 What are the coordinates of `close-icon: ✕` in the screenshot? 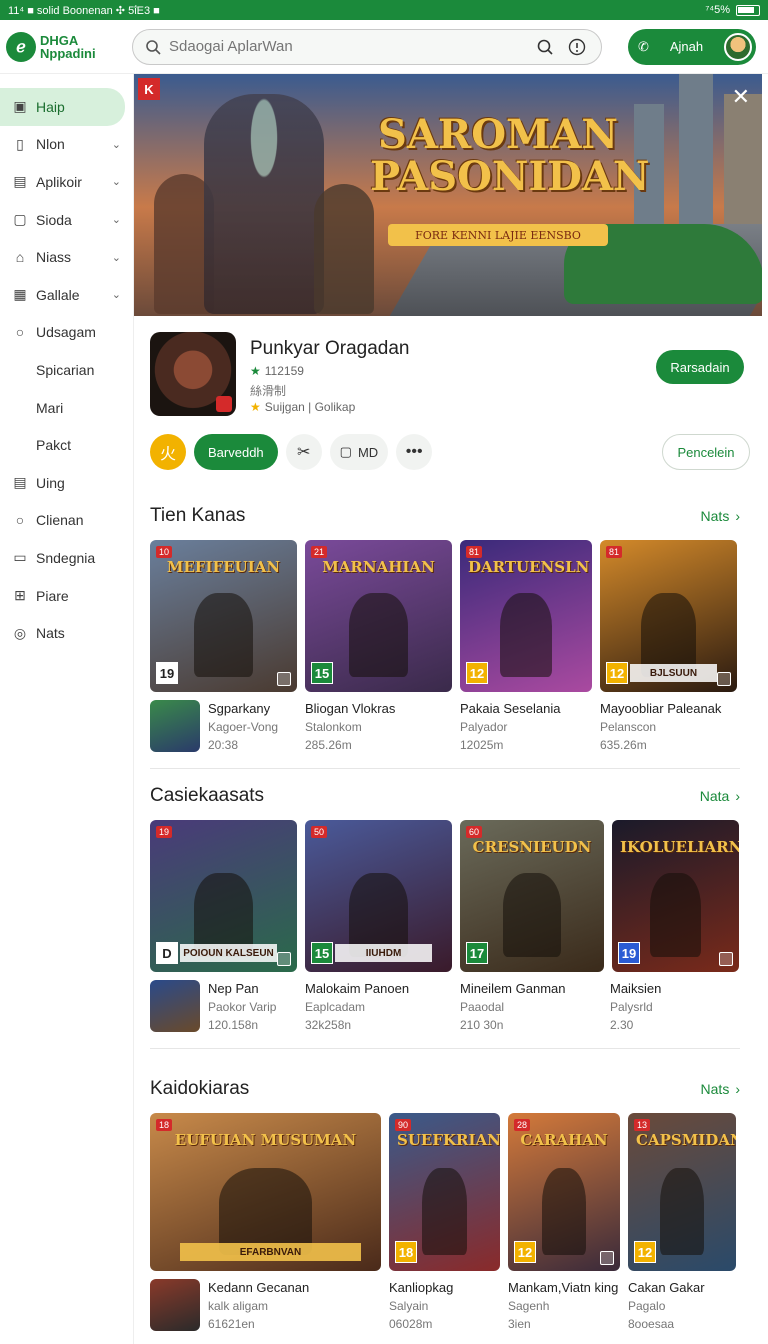 It's located at (741, 97).